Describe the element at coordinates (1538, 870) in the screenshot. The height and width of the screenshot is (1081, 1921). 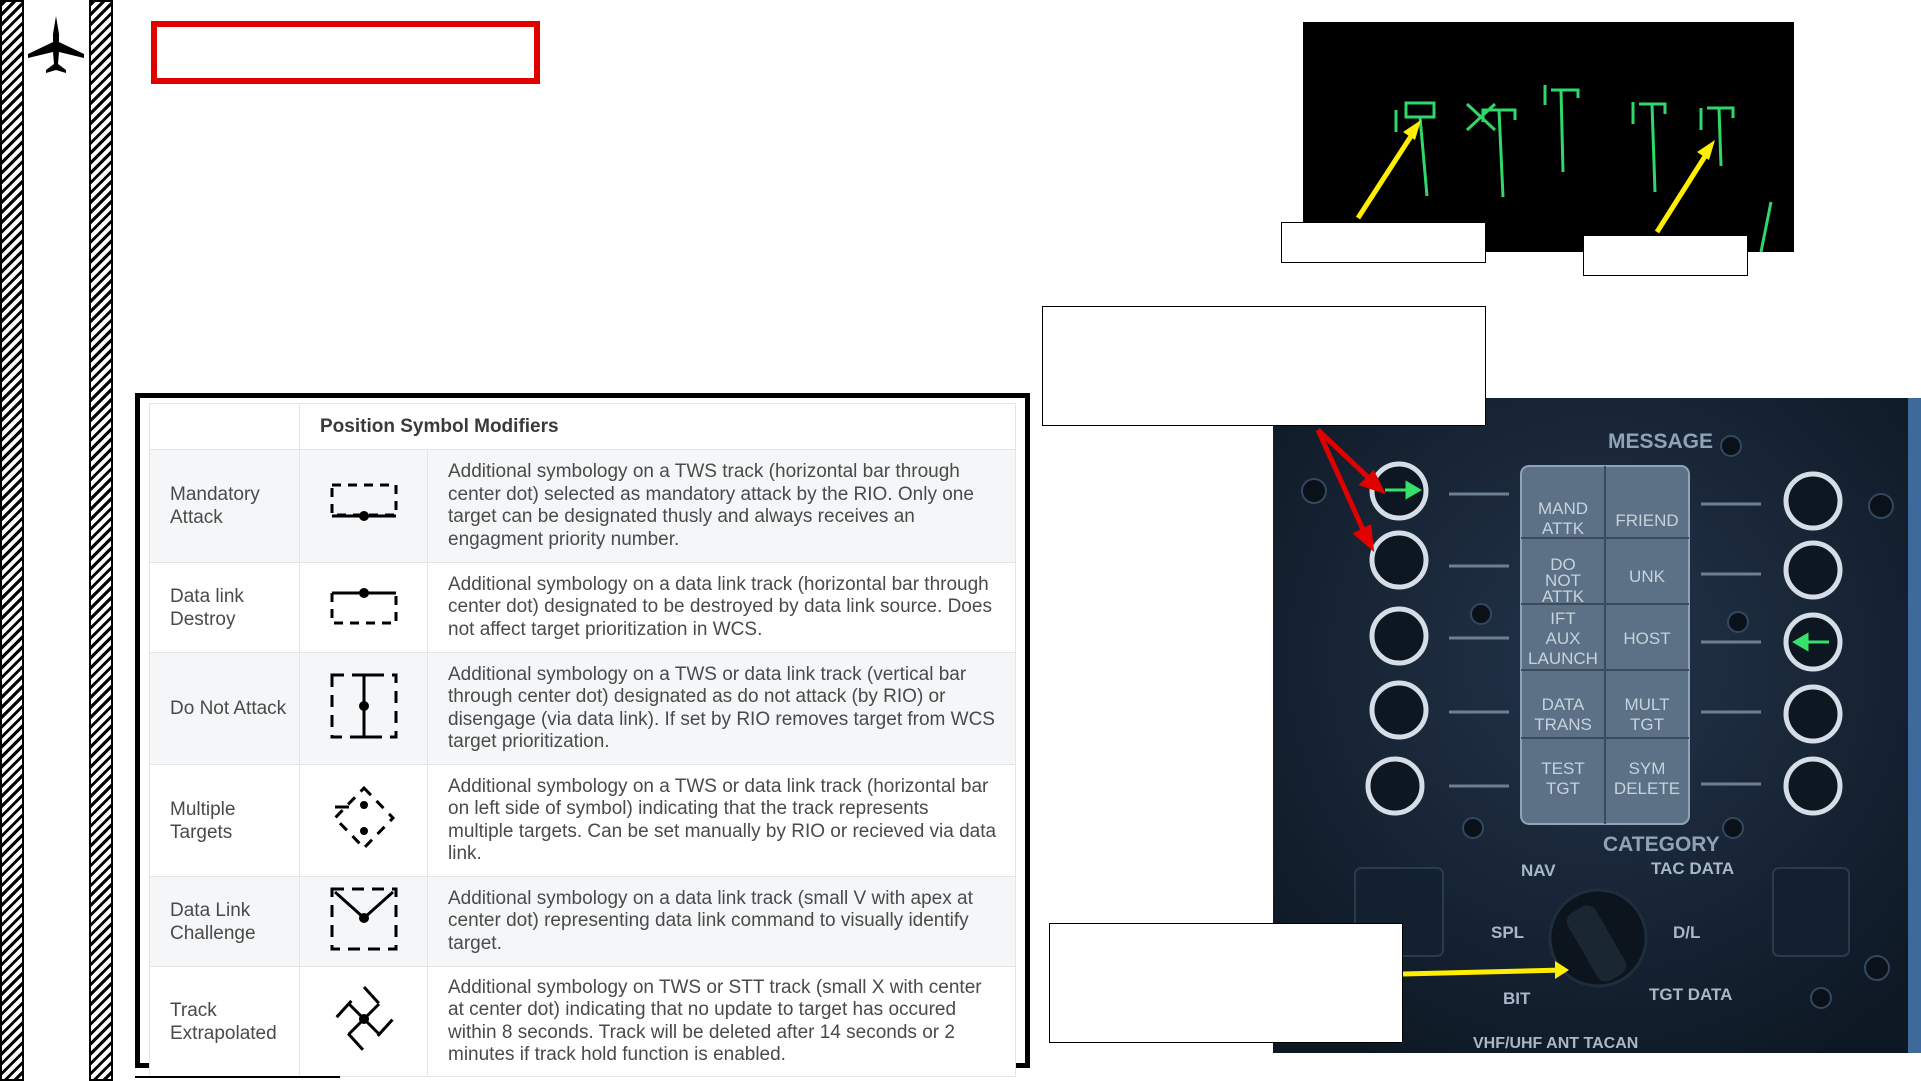
I see `nav-label: NAV` at that location.